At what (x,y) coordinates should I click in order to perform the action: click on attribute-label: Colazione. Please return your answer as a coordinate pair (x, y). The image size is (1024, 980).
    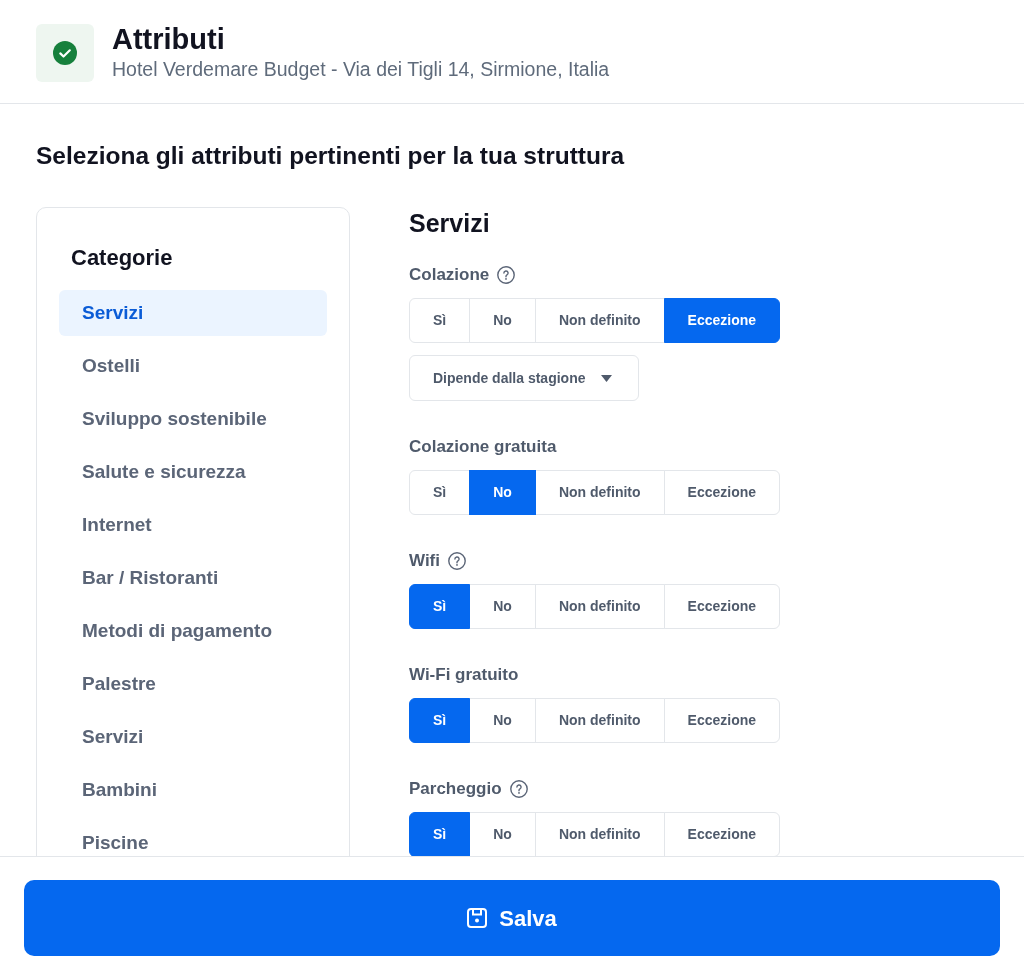
    Looking at the image, I should click on (449, 275).